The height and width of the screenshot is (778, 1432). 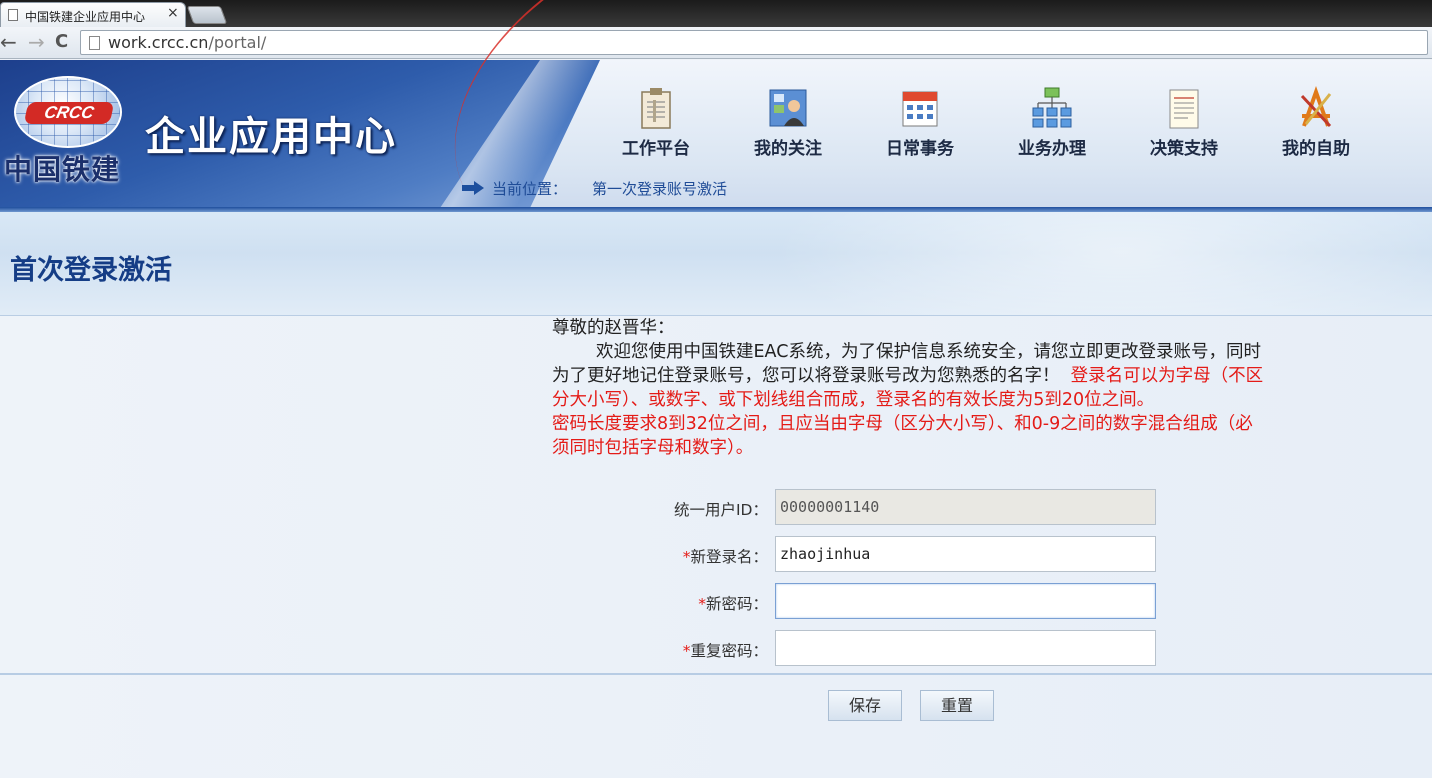 What do you see at coordinates (1184, 109) in the screenshot?
I see `document-icon` at bounding box center [1184, 109].